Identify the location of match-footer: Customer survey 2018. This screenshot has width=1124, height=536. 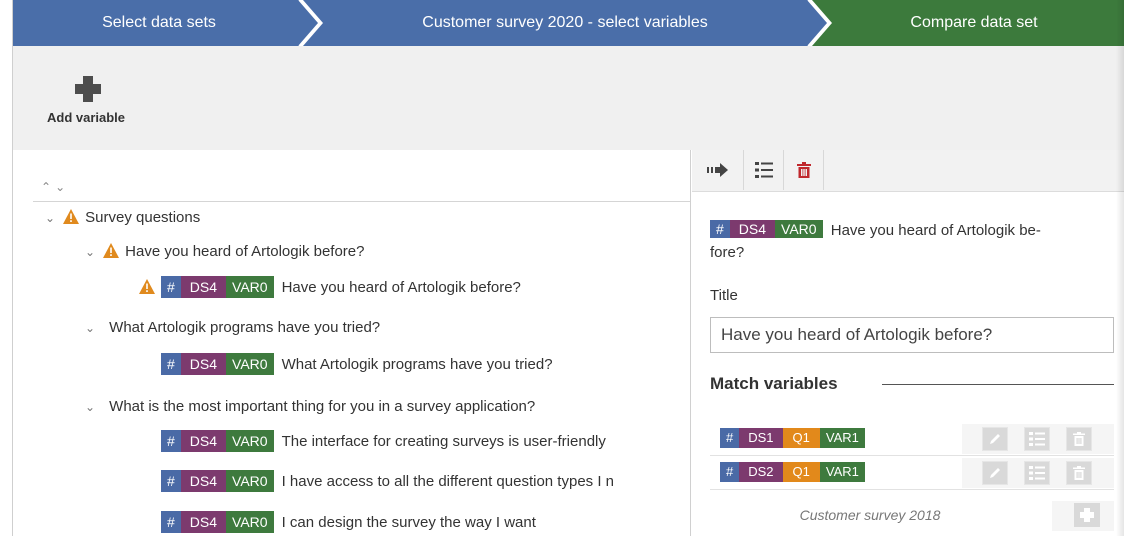
(912, 516).